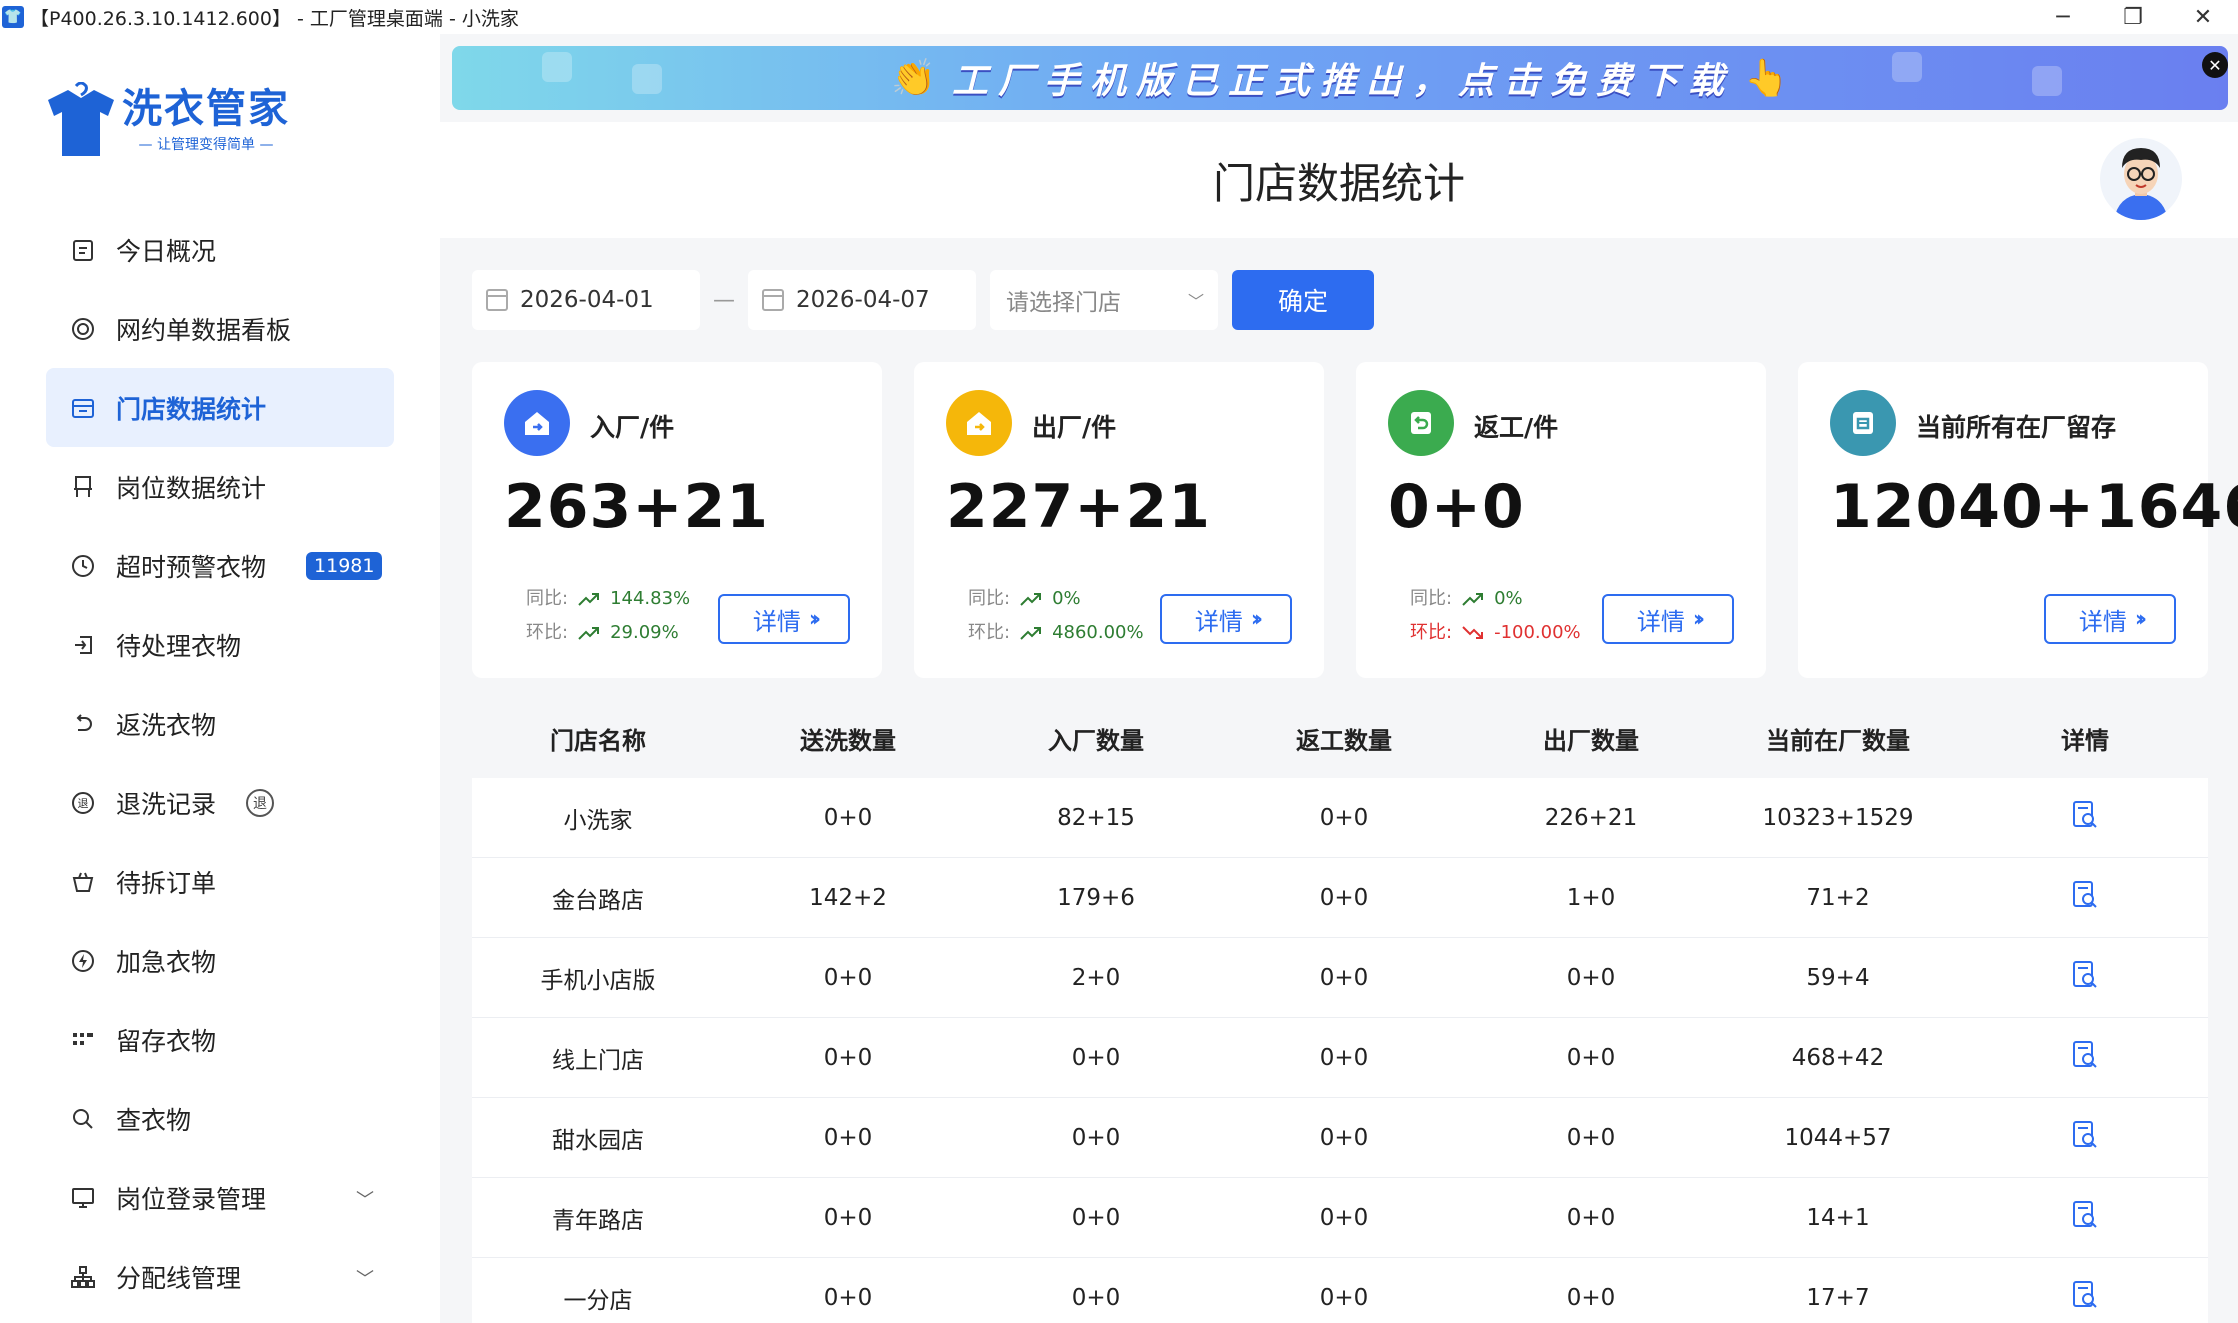 This screenshot has height=1323, width=2238. I want to click on table-cell: 71+2, so click(1838, 897).